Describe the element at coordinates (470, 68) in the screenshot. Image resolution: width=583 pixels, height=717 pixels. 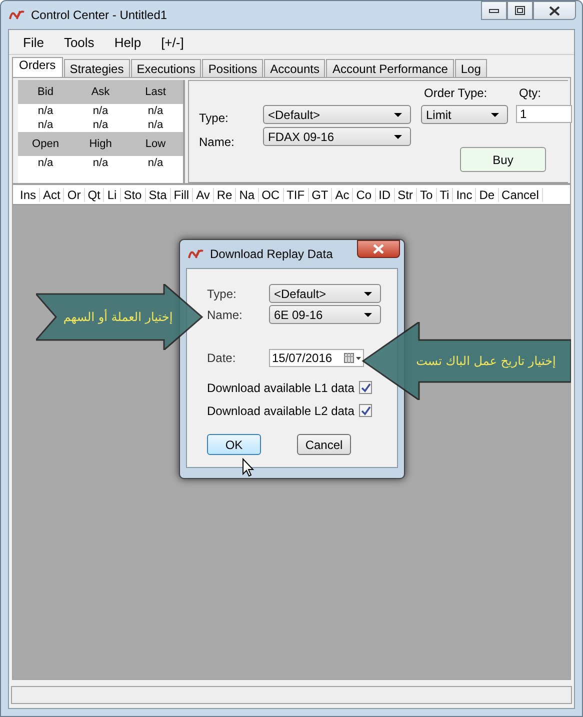
I see `tab: Log` at that location.